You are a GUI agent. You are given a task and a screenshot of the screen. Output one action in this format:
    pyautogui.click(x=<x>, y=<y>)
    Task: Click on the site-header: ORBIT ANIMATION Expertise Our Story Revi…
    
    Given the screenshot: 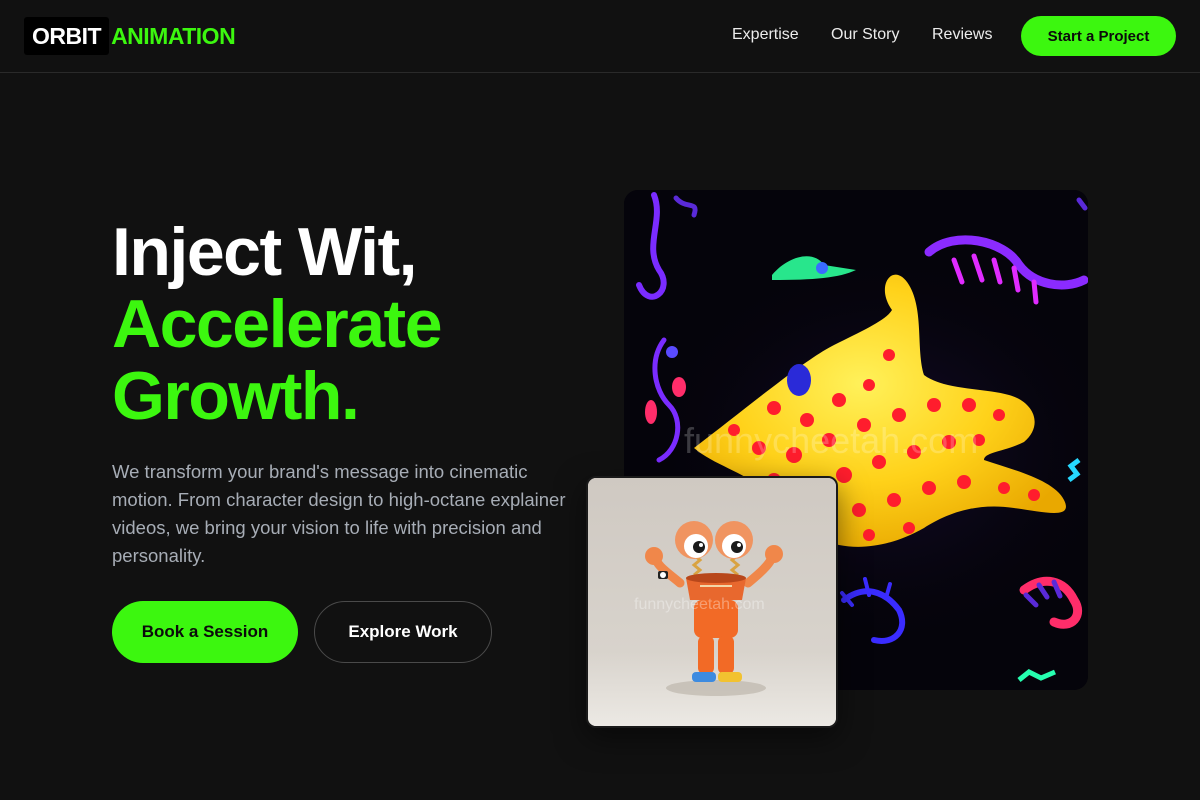 What is the action you would take?
    pyautogui.click(x=600, y=36)
    